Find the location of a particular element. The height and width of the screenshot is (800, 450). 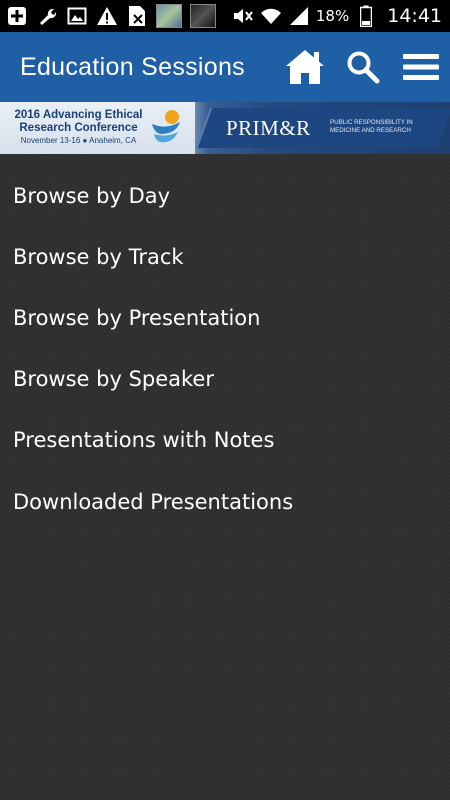

conference-dates: November 13-16 ● Anaheim, CA is located at coordinates (78, 140).